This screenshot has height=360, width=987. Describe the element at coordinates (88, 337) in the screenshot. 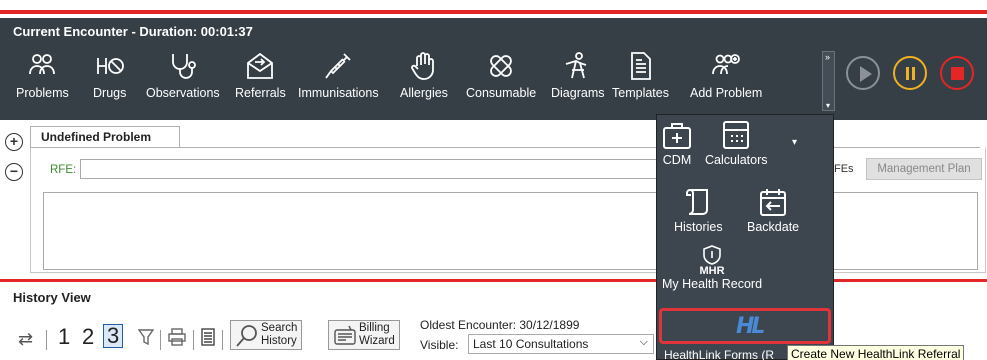

I see `page-2: 2` at that location.